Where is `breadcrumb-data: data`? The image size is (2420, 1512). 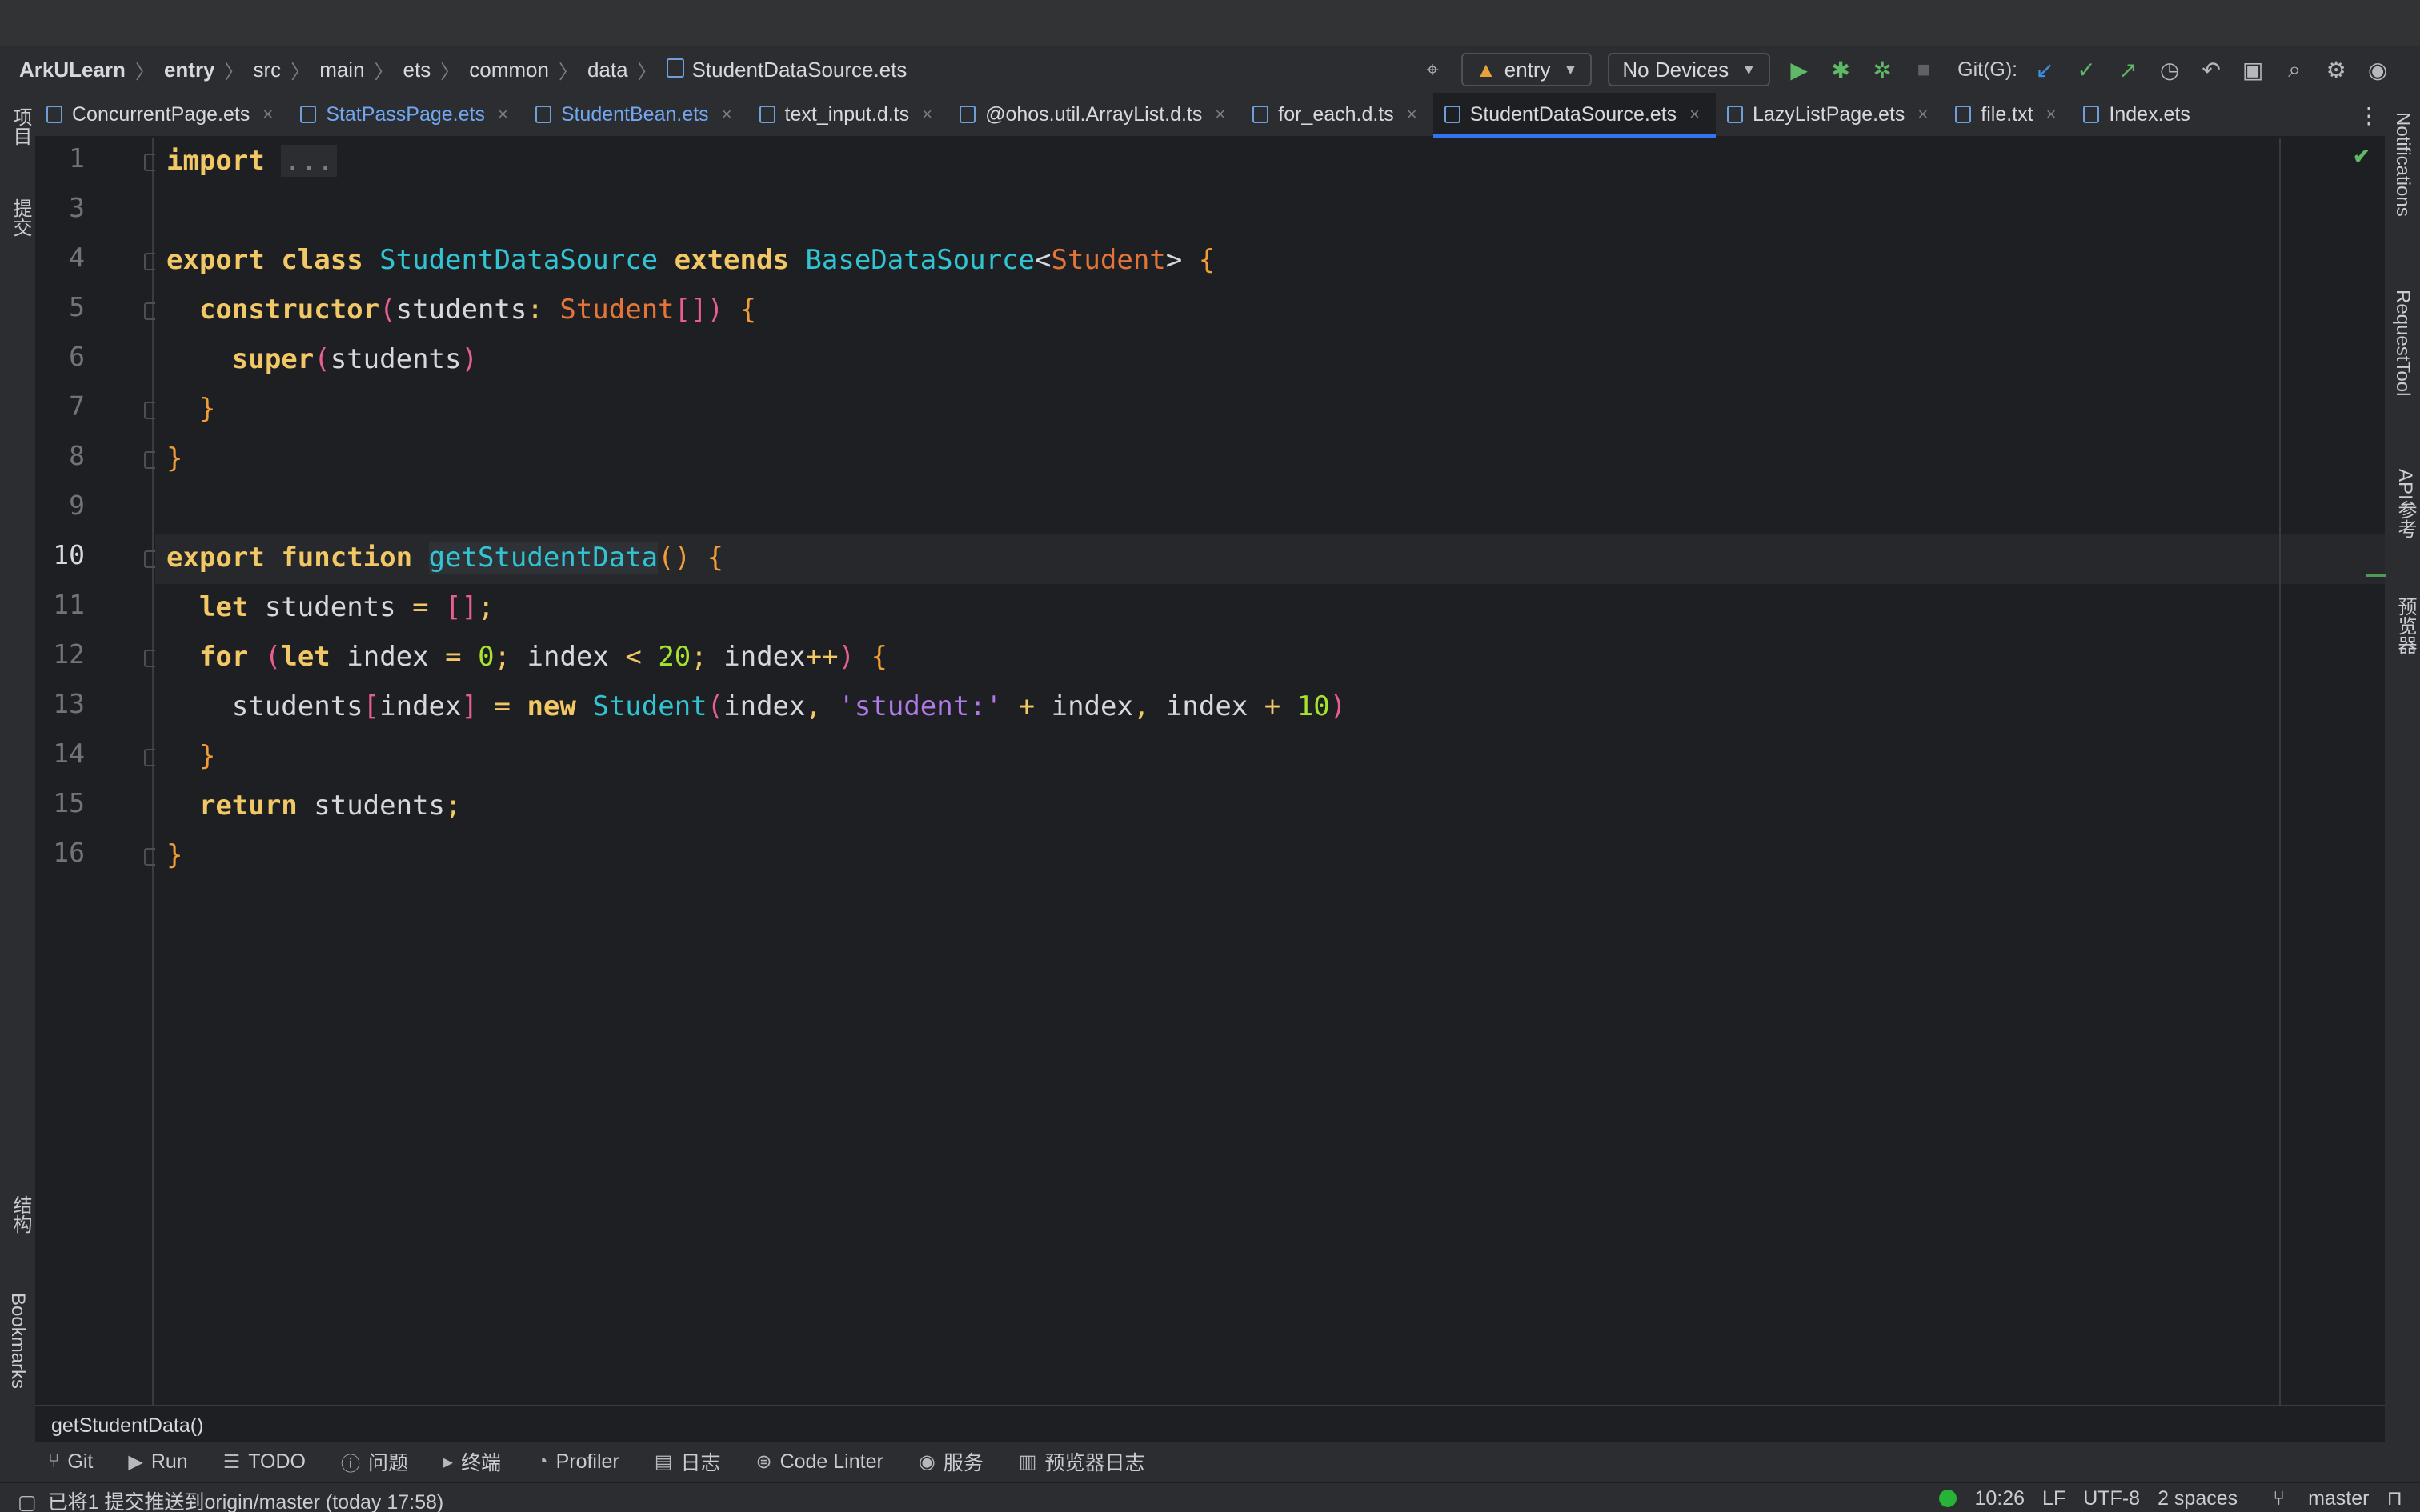
breadcrumb-data: data is located at coordinates (607, 70).